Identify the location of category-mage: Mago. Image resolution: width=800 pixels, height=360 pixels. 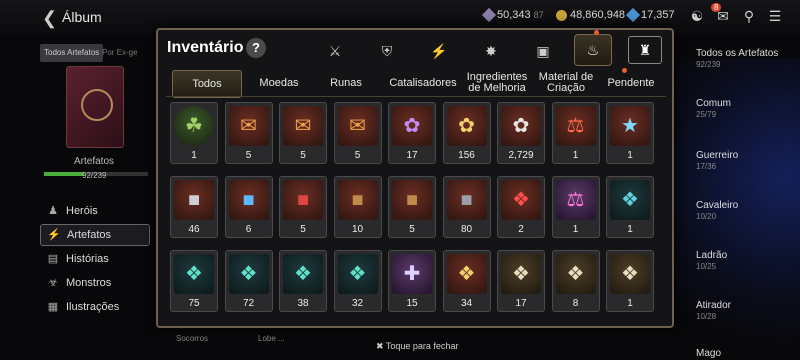
(708, 353).